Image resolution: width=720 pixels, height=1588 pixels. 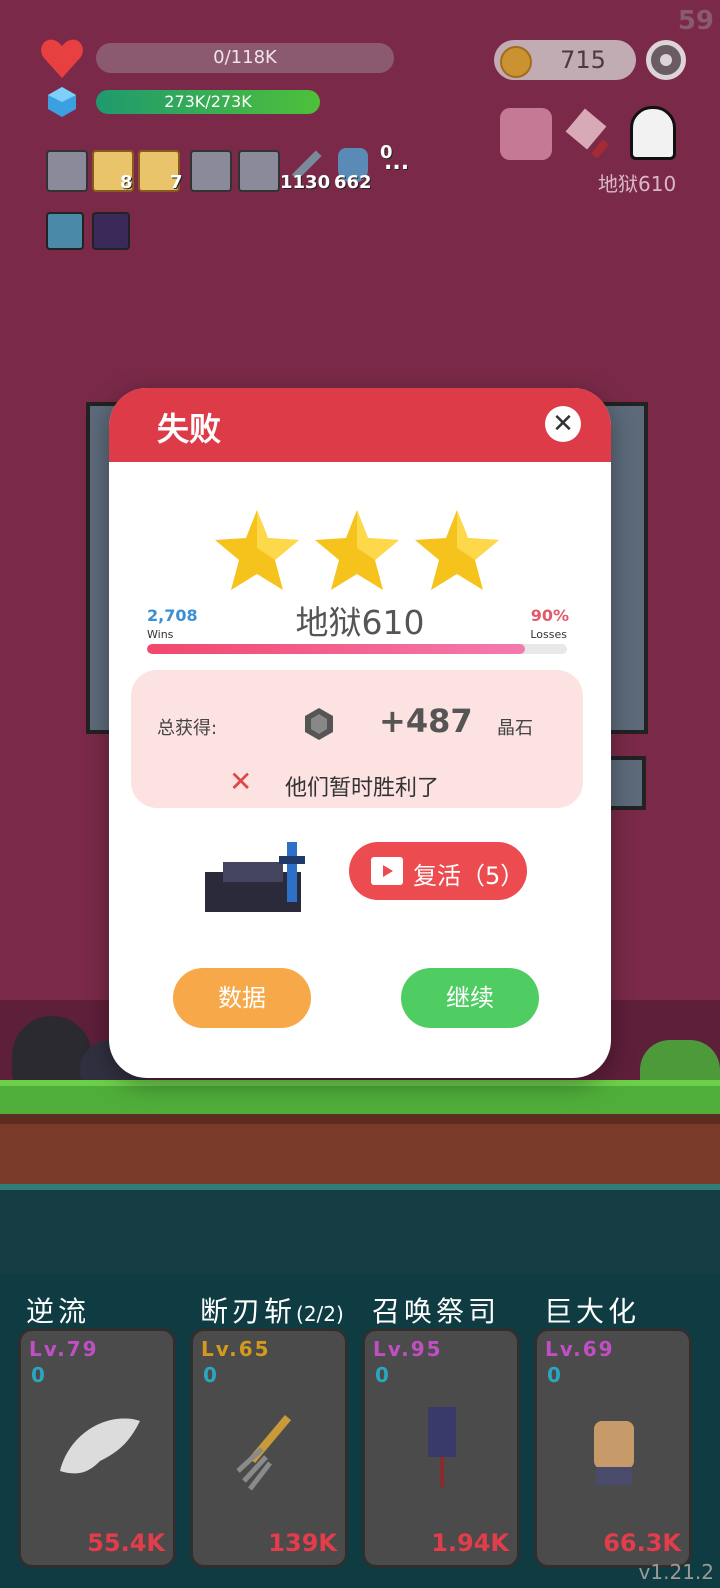 I want to click on x-icon: ✕, so click(x=241, y=781).